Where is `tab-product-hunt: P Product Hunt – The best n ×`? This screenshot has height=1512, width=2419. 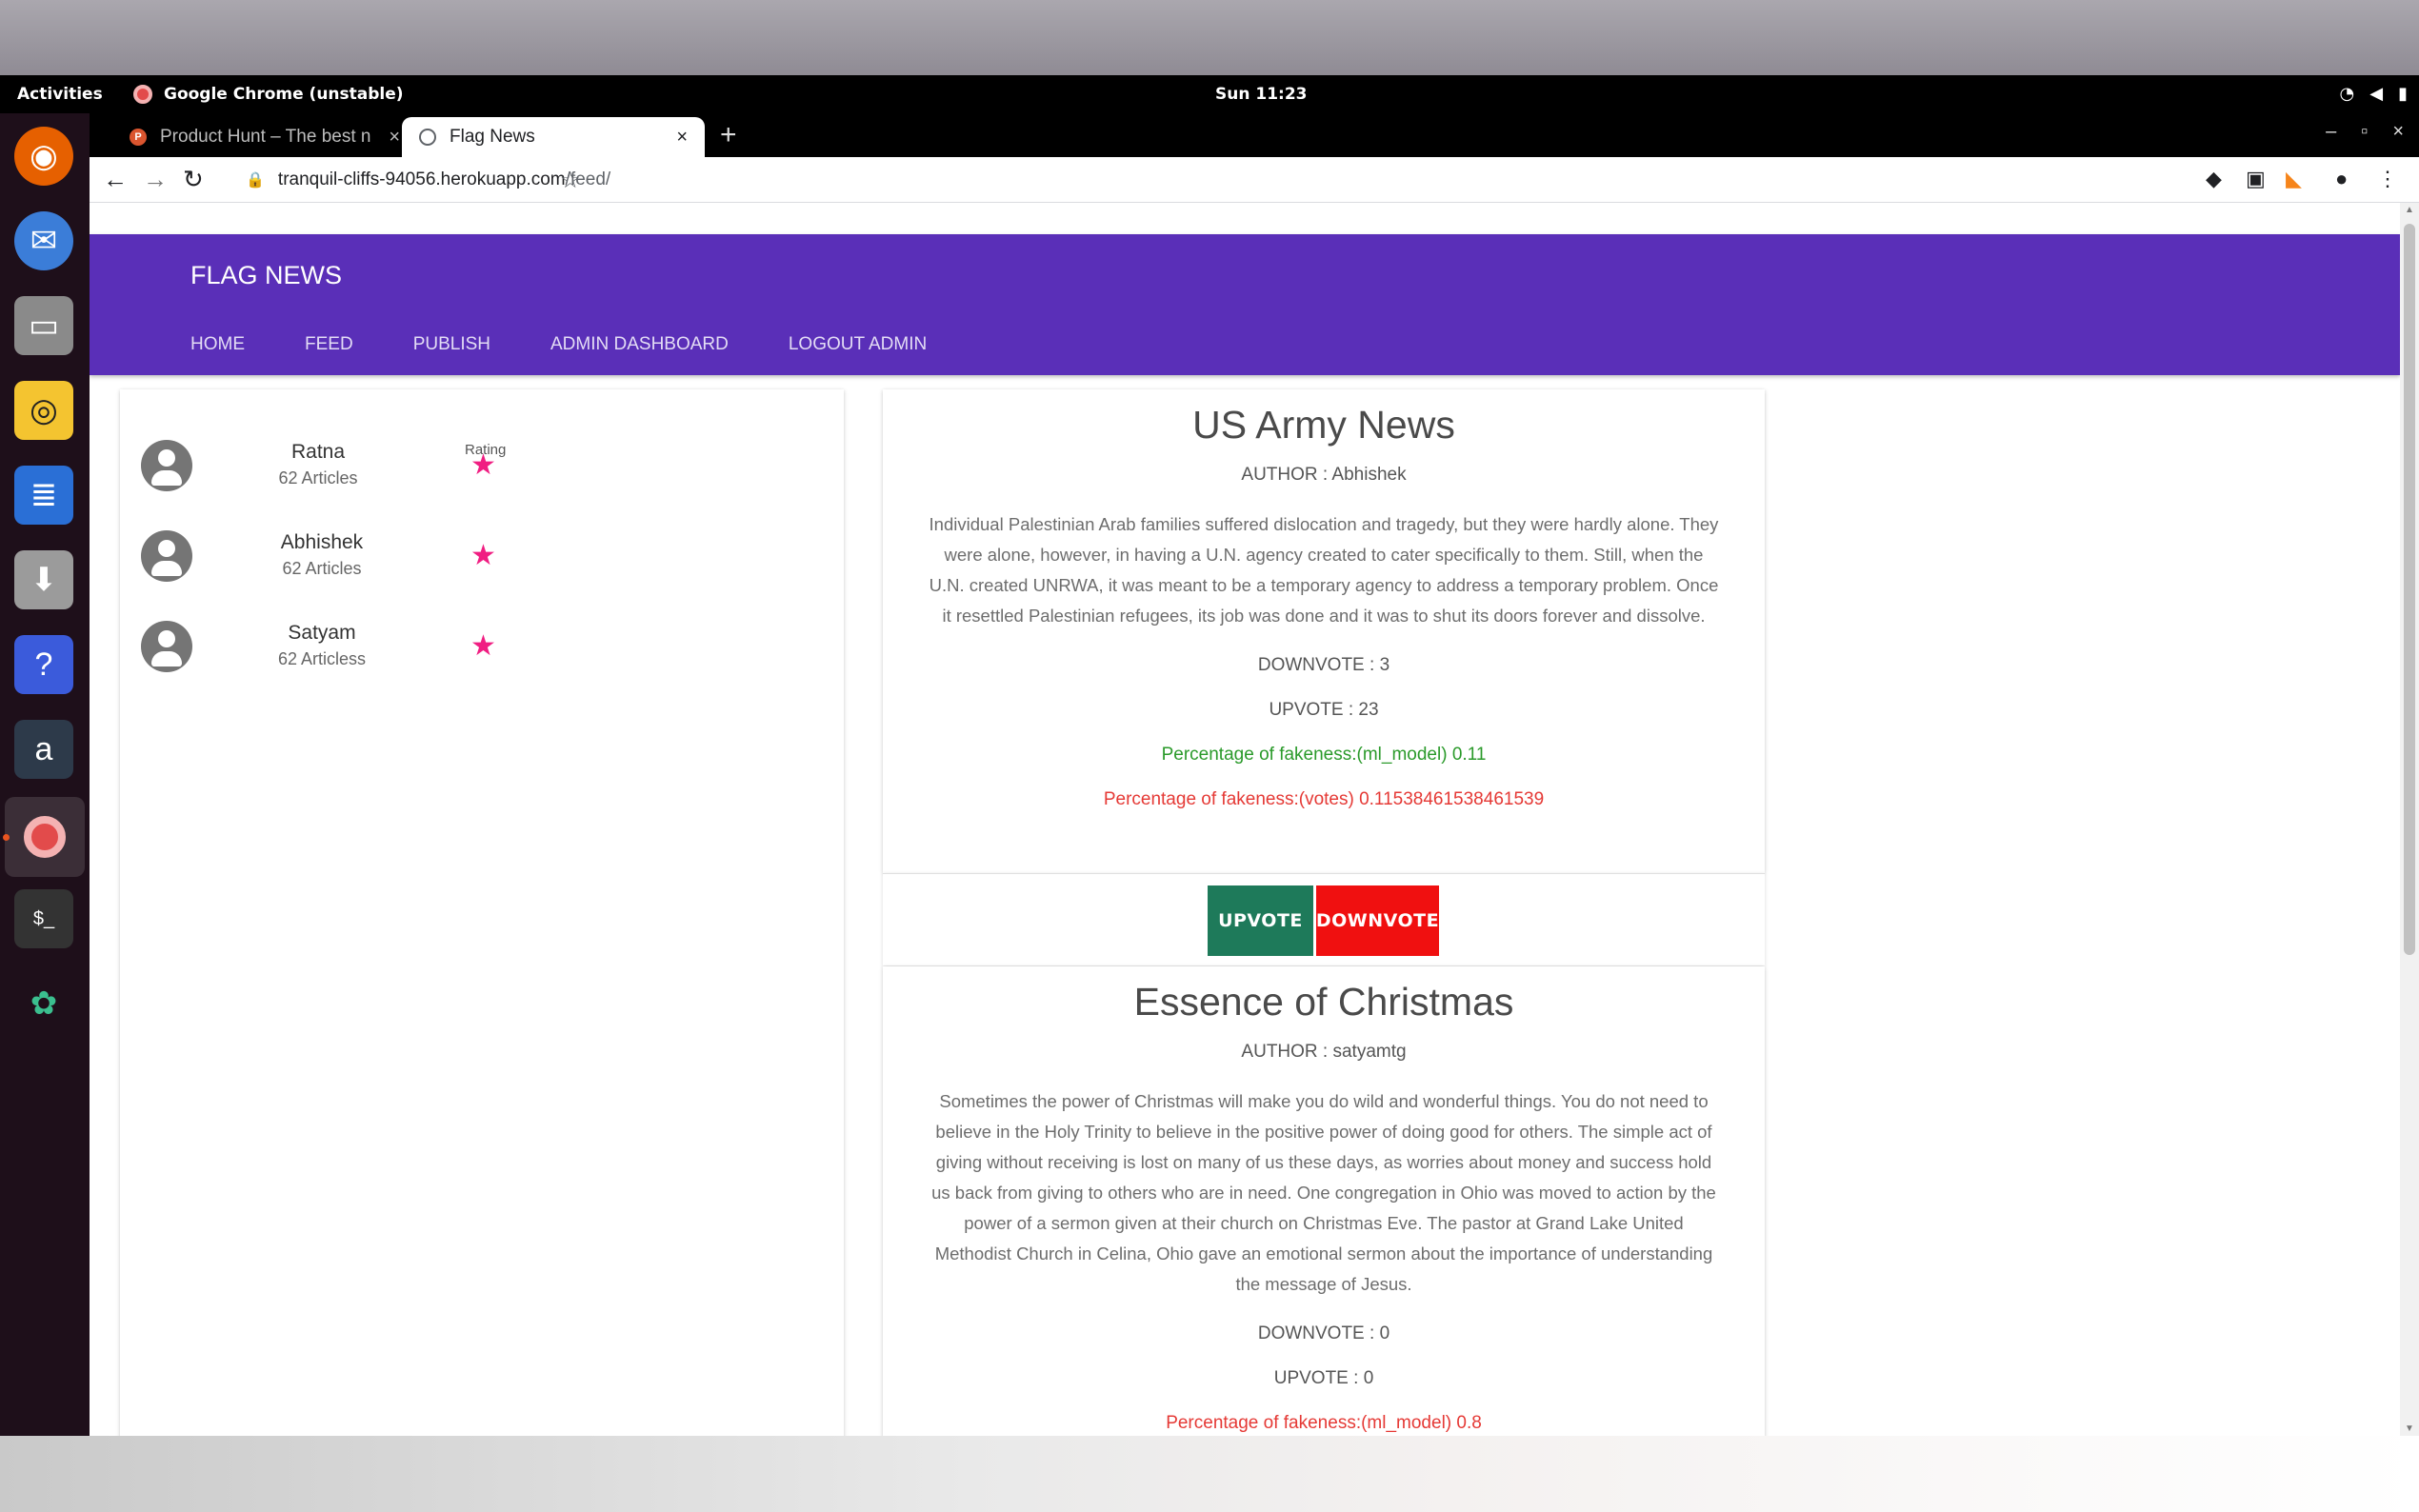
tab-product-hunt: P Product Hunt – The best n × is located at coordinates (264, 137).